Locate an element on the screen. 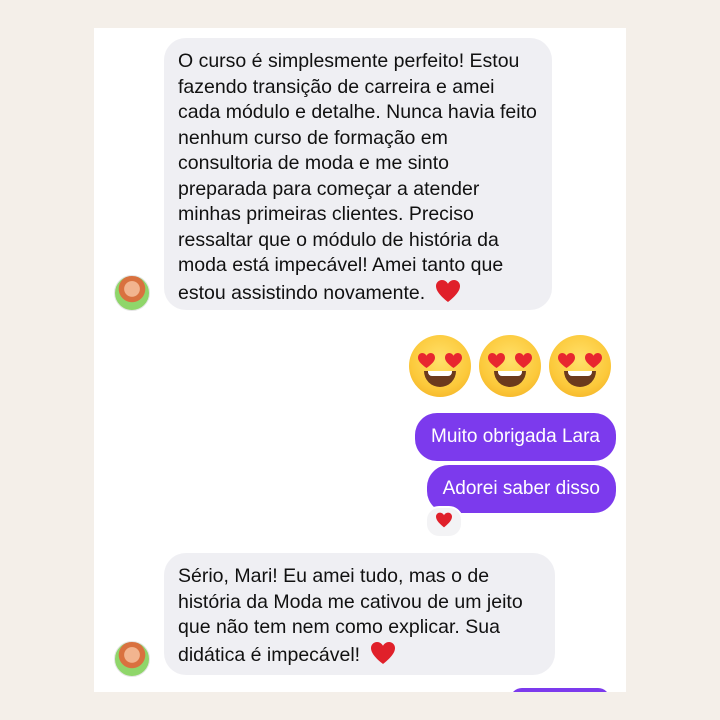  reaction-badge is located at coordinates (444, 522).